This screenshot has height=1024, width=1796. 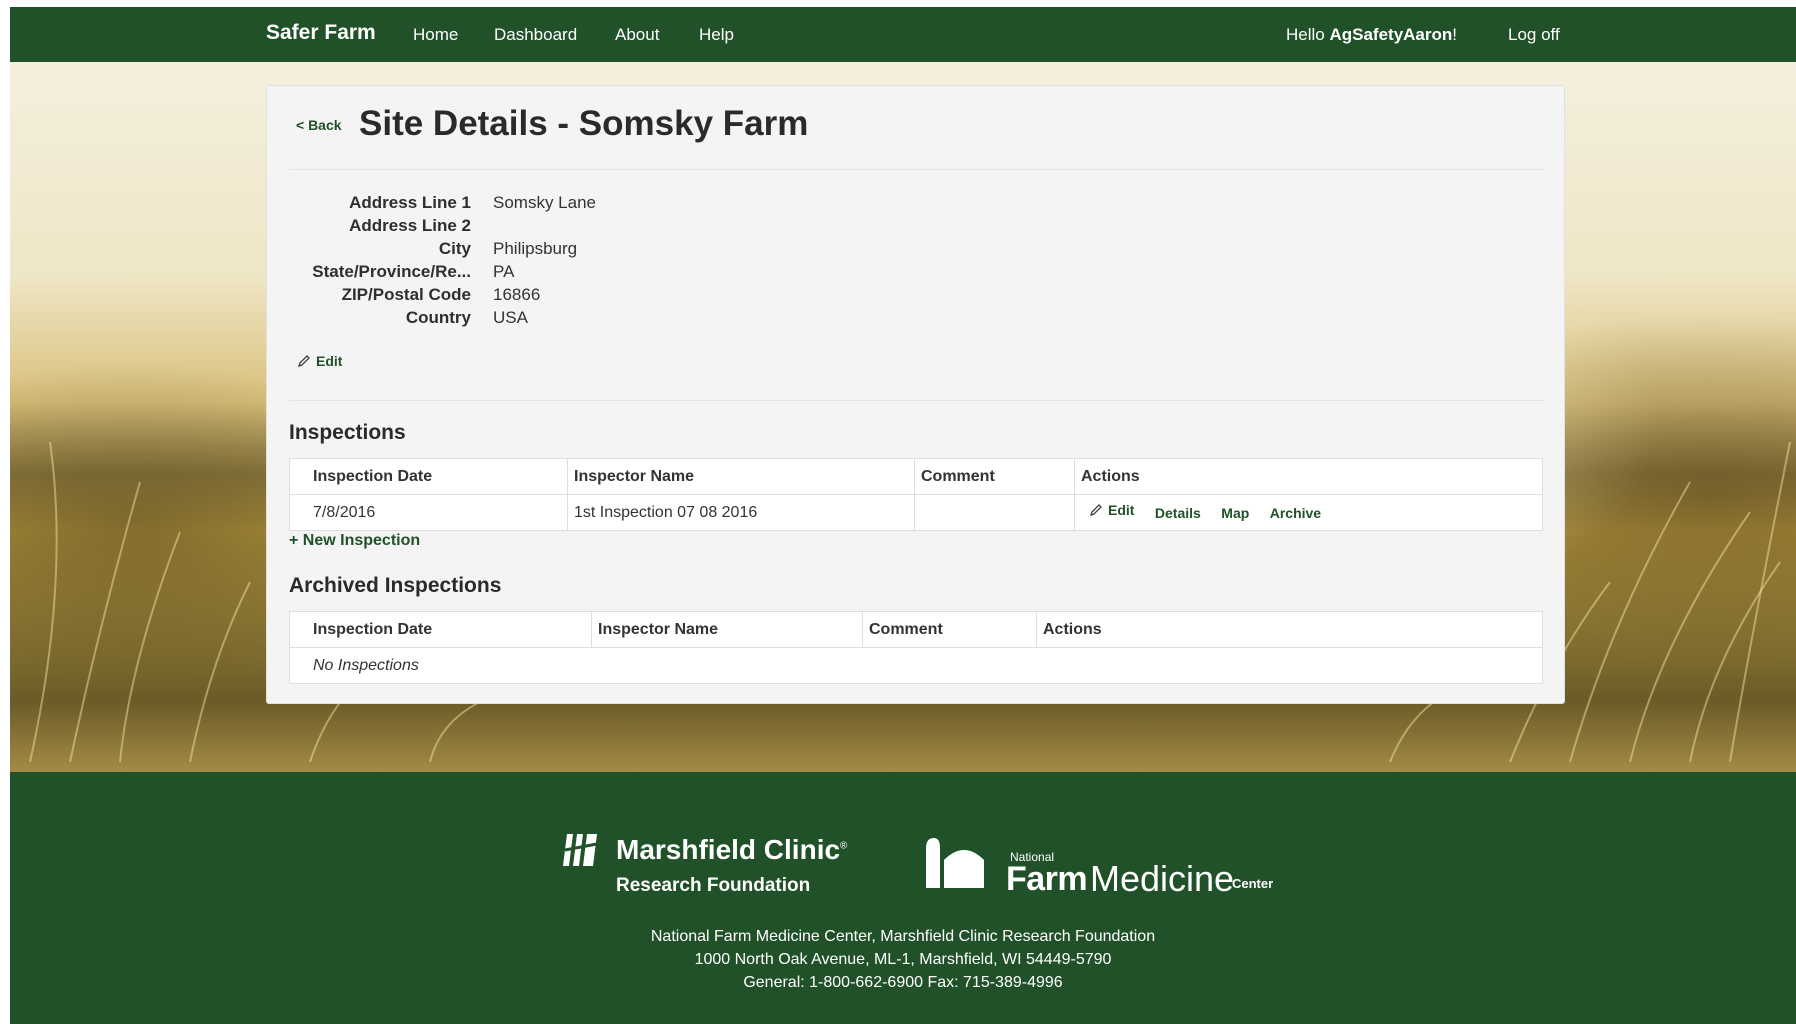 I want to click on actions-cell: Edit Details Map Archive, so click(x=1308, y=512).